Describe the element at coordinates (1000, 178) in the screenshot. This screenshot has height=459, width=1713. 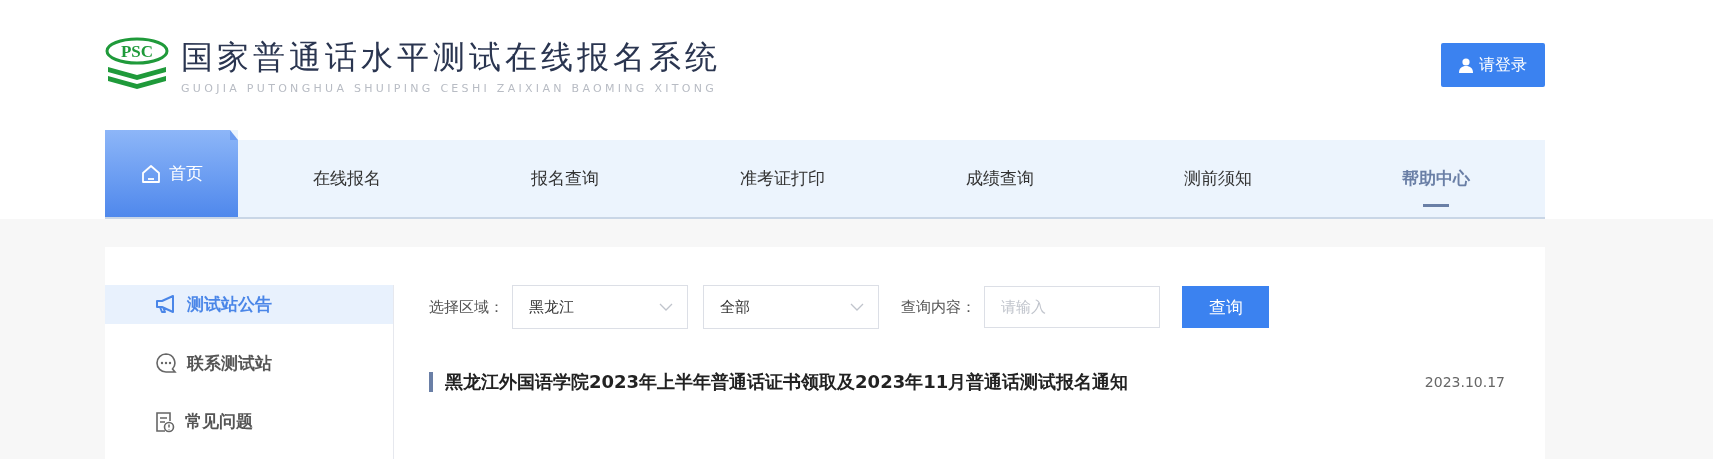
I see `nav-tab: 成绩查询` at that location.